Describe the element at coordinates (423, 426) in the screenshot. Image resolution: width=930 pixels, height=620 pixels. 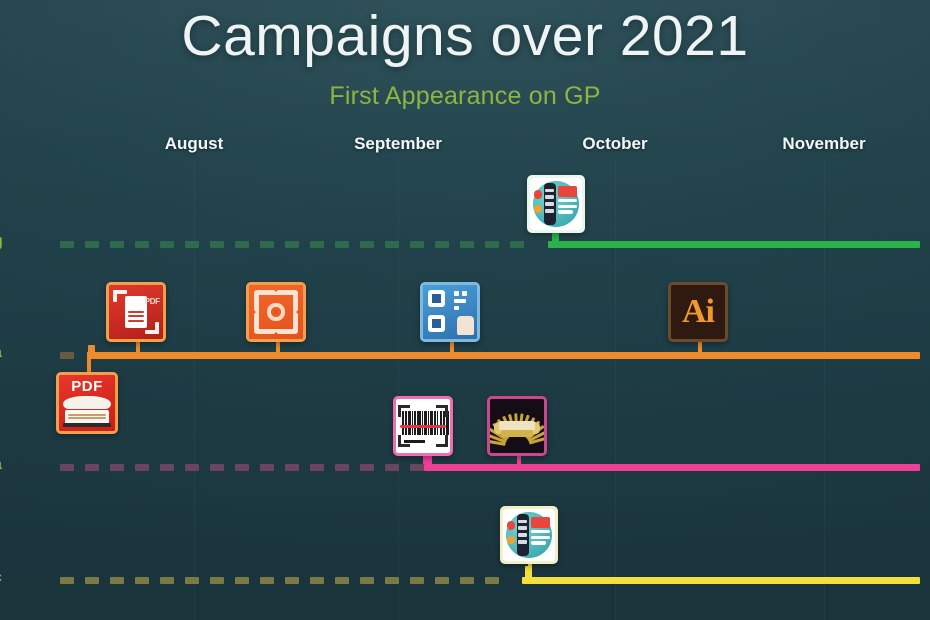
I see `barcode-scanner-icon` at that location.